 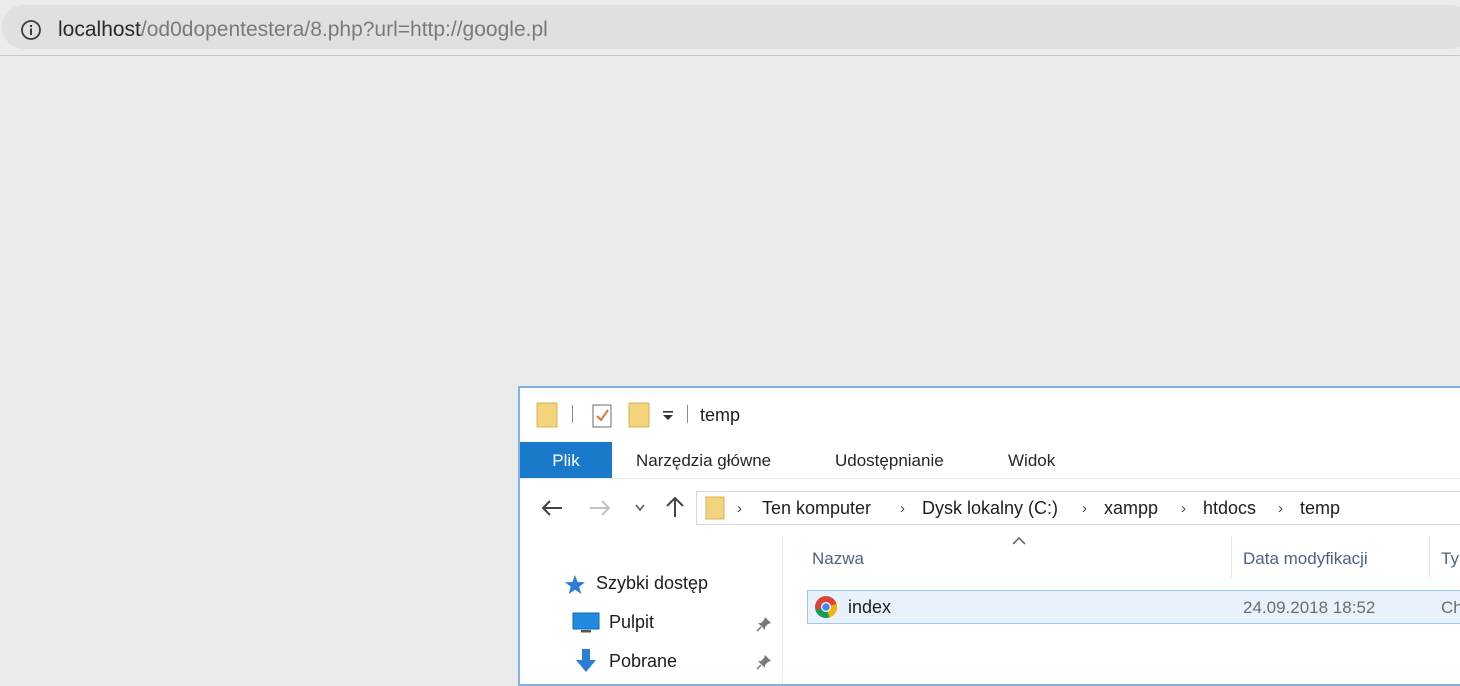 What do you see at coordinates (675, 507) in the screenshot?
I see `up-arrow-icon` at bounding box center [675, 507].